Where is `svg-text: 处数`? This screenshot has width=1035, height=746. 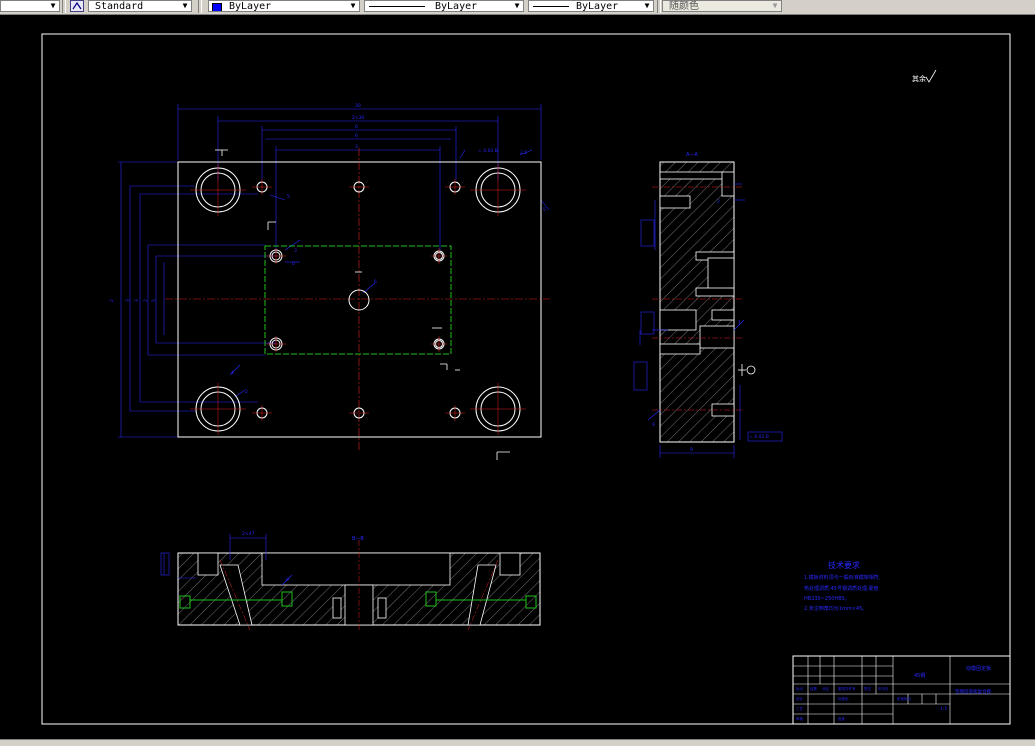
svg-text: 处数 is located at coordinates (814, 688).